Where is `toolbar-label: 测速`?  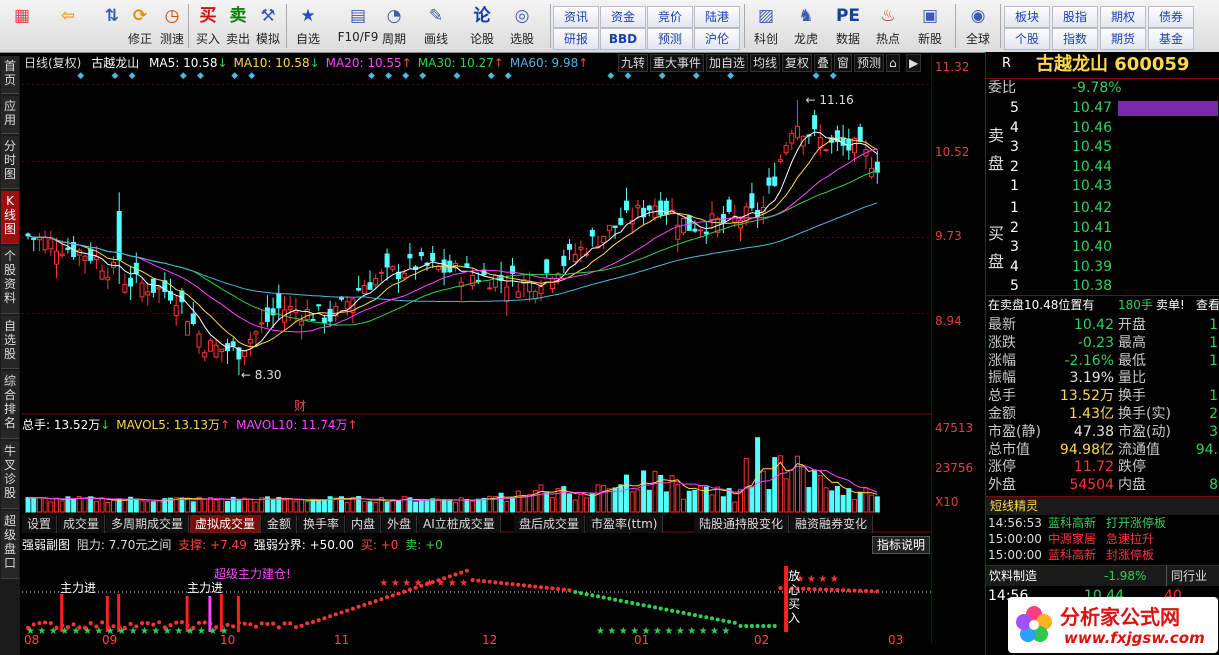
toolbar-label: 测速 is located at coordinates (171, 39).